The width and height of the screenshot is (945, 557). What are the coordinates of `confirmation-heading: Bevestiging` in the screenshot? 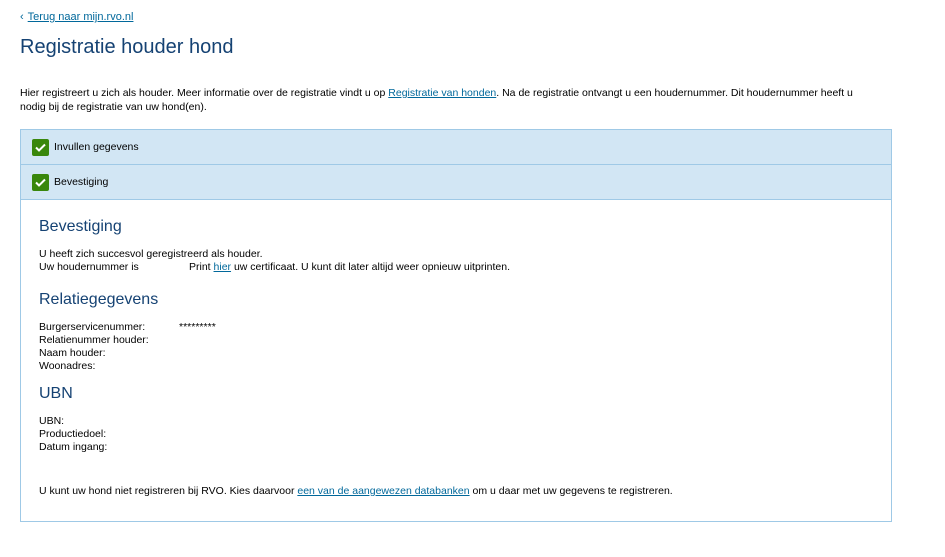 It's located at (80, 226).